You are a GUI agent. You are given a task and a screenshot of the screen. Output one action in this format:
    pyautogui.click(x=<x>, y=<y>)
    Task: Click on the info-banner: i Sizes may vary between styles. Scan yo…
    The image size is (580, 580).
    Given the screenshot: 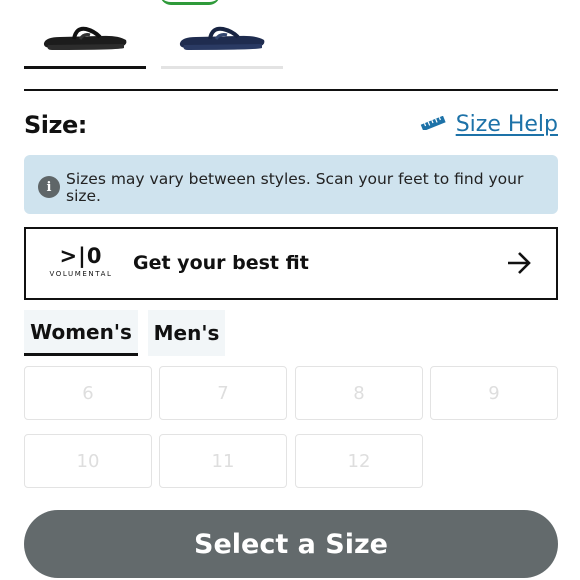 What is the action you would take?
    pyautogui.click(x=291, y=184)
    